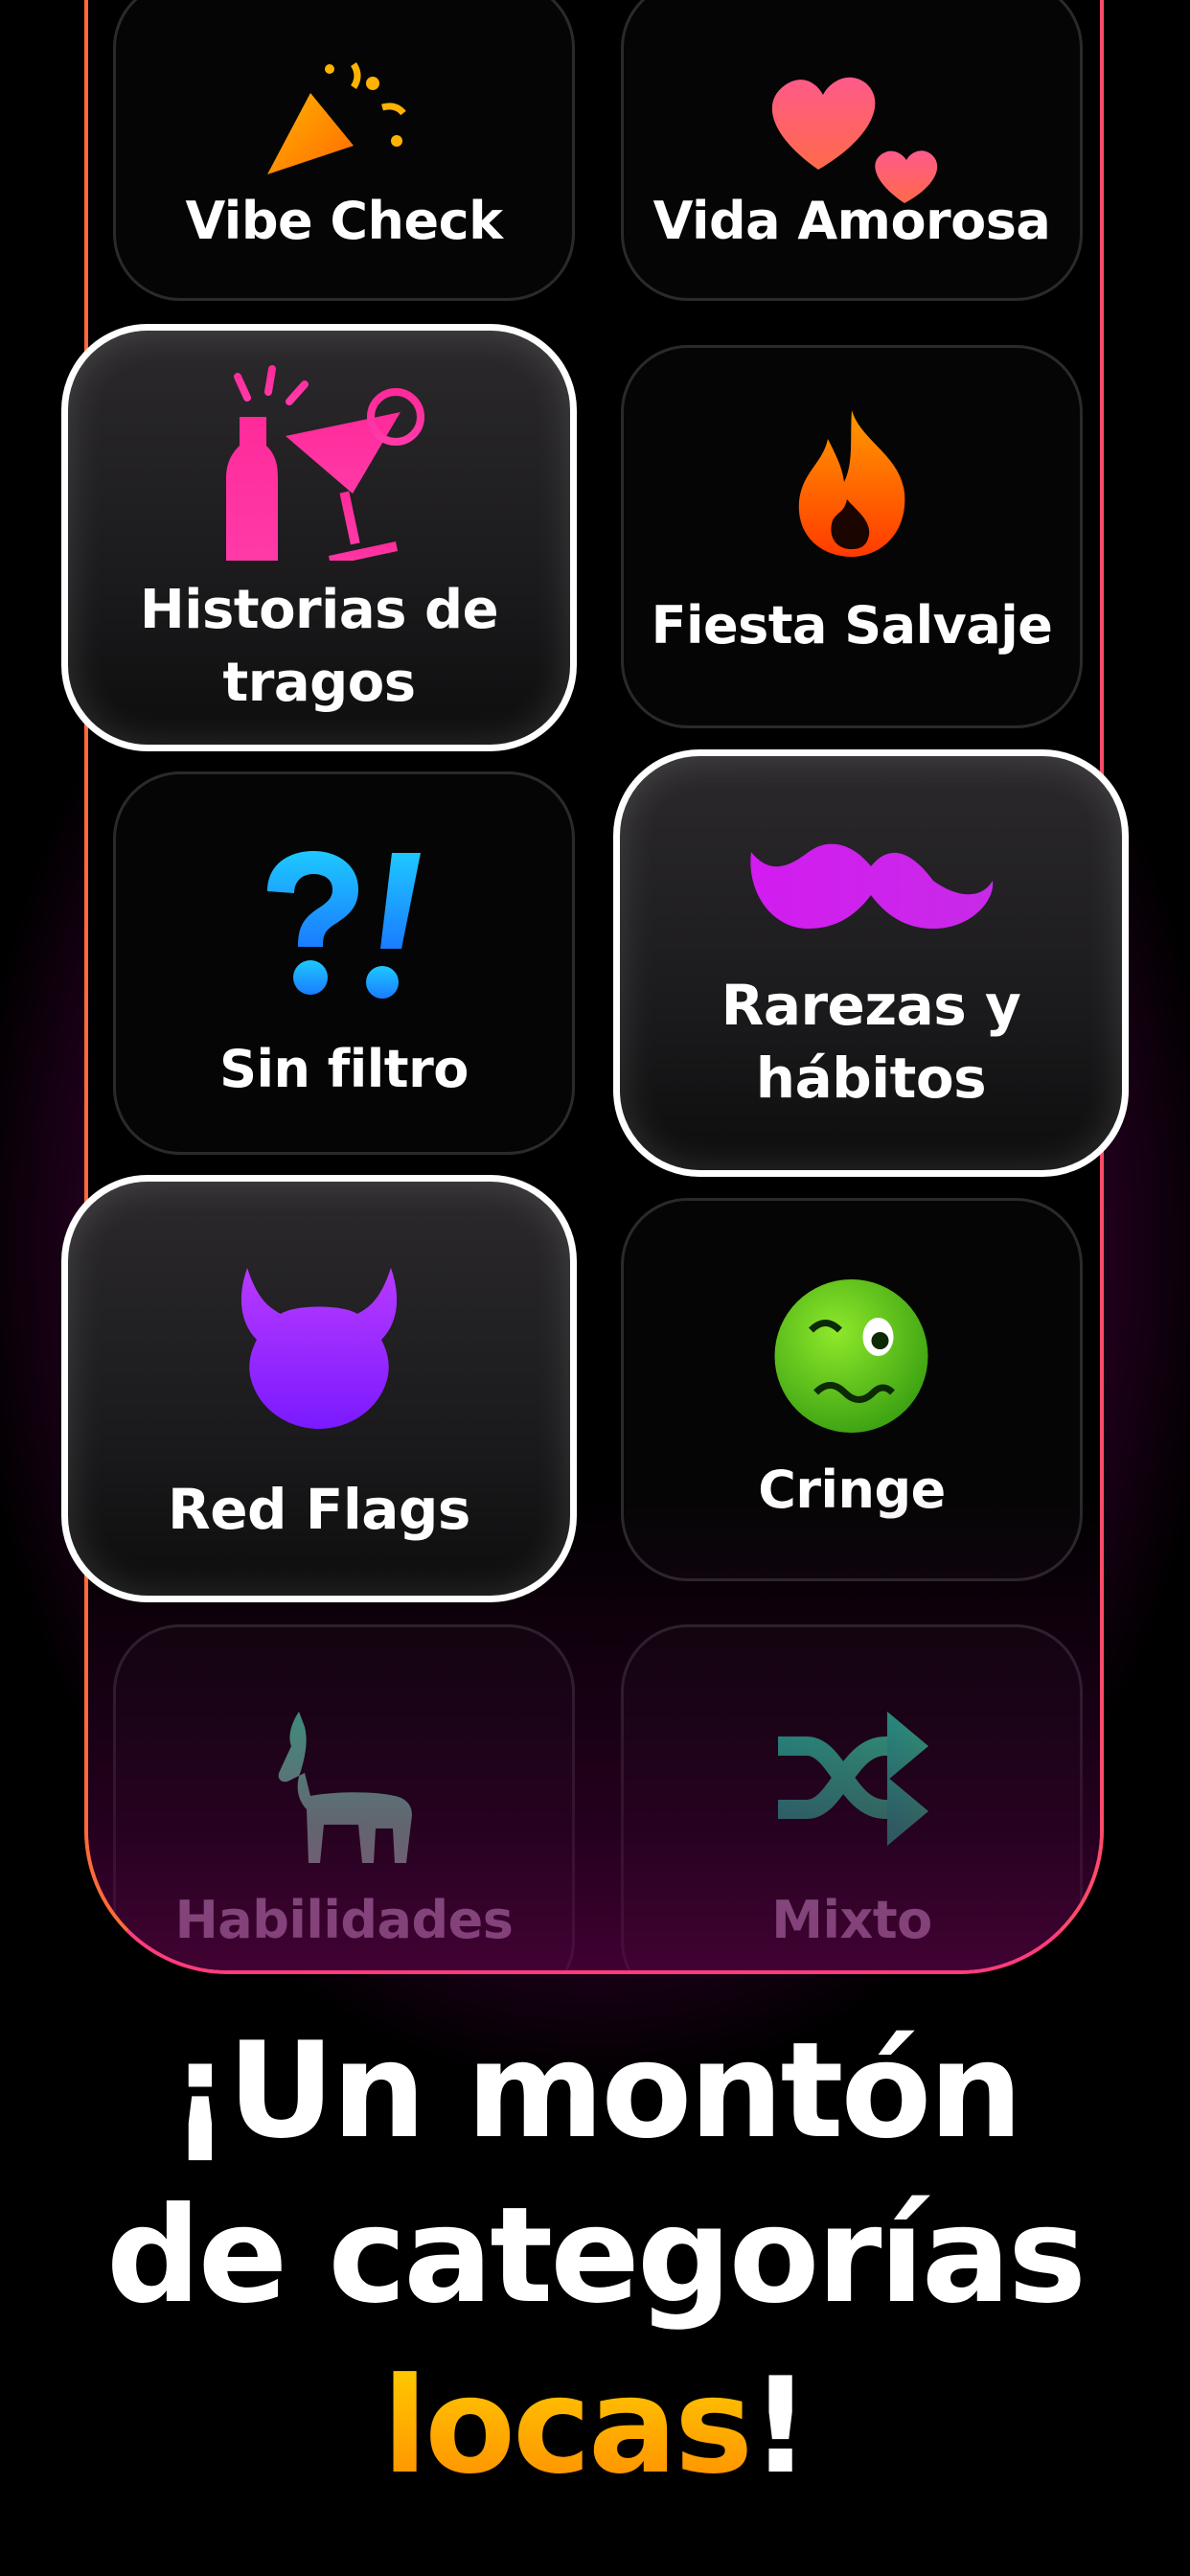 Image resolution: width=1190 pixels, height=2576 pixels. I want to click on category-card-vida-amorosa: Vida Amorosa, so click(852, 150).